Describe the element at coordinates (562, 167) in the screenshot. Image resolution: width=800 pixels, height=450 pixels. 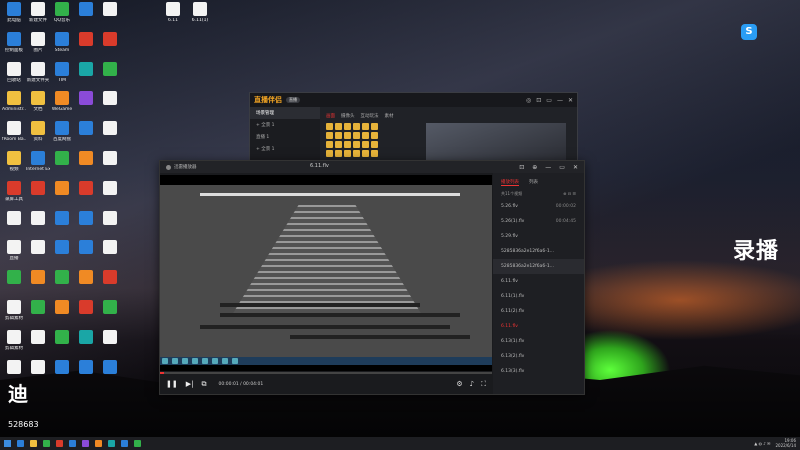
I see `player-control-icon: ▭` at that location.